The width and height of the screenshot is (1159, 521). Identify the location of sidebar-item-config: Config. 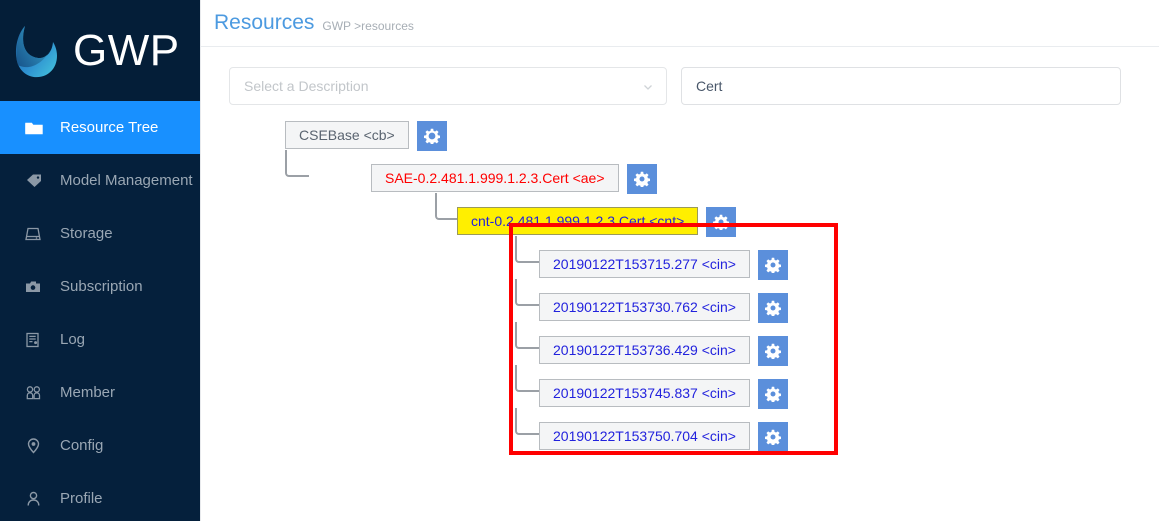
(100, 445).